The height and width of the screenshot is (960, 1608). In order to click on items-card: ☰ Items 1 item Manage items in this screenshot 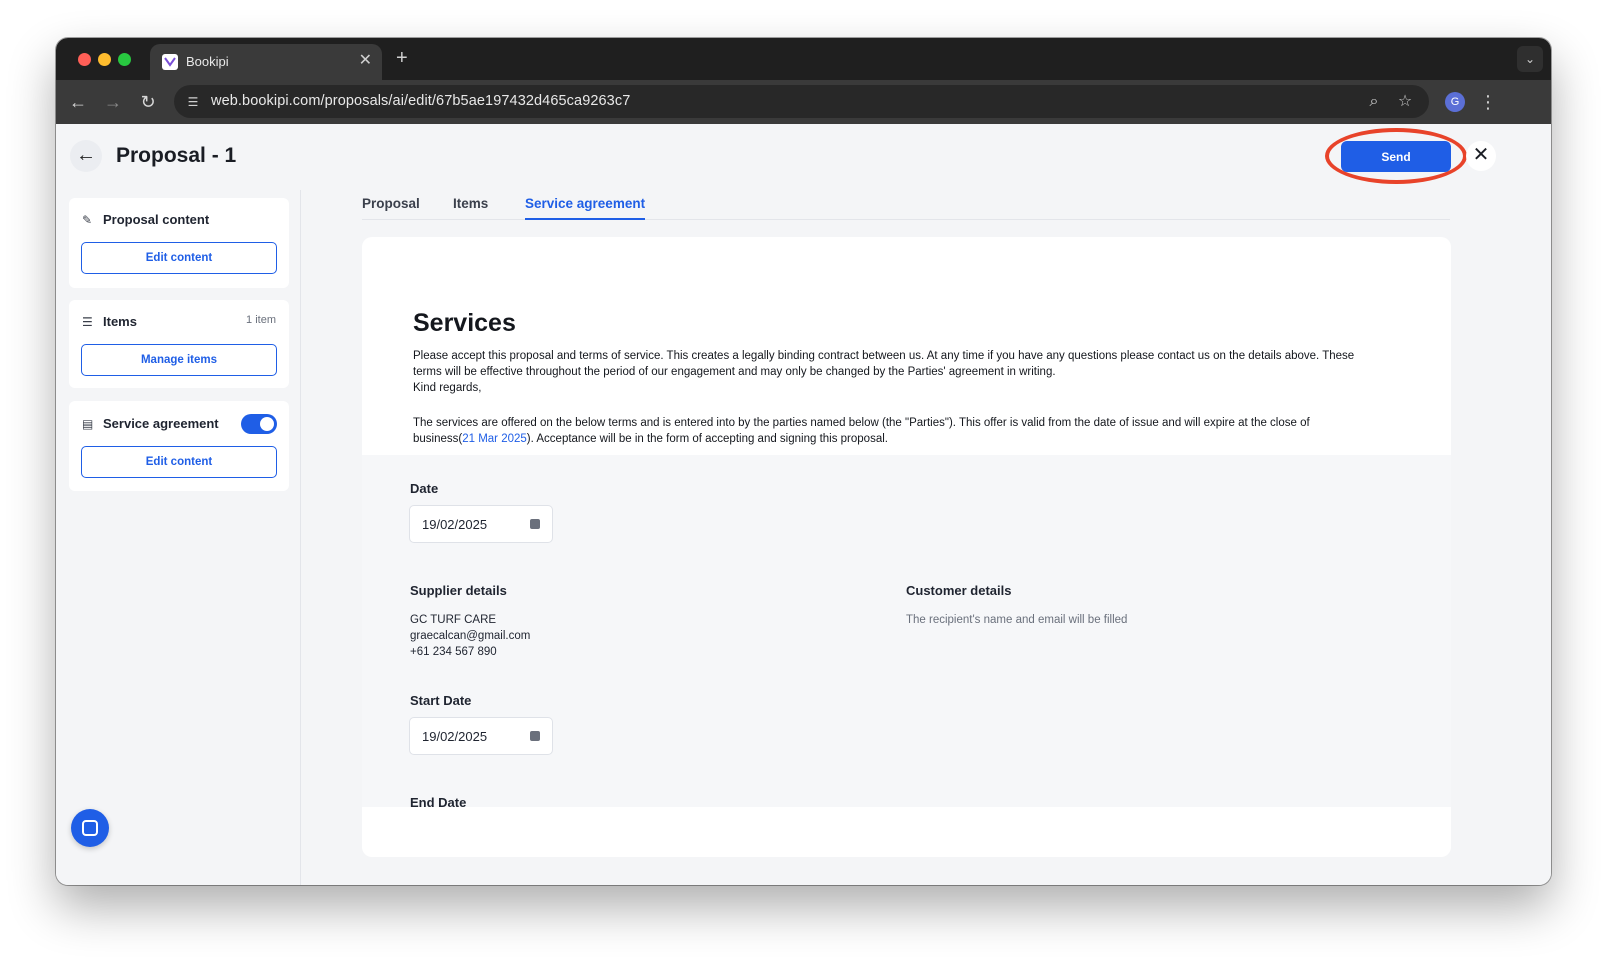, I will do `click(179, 344)`.